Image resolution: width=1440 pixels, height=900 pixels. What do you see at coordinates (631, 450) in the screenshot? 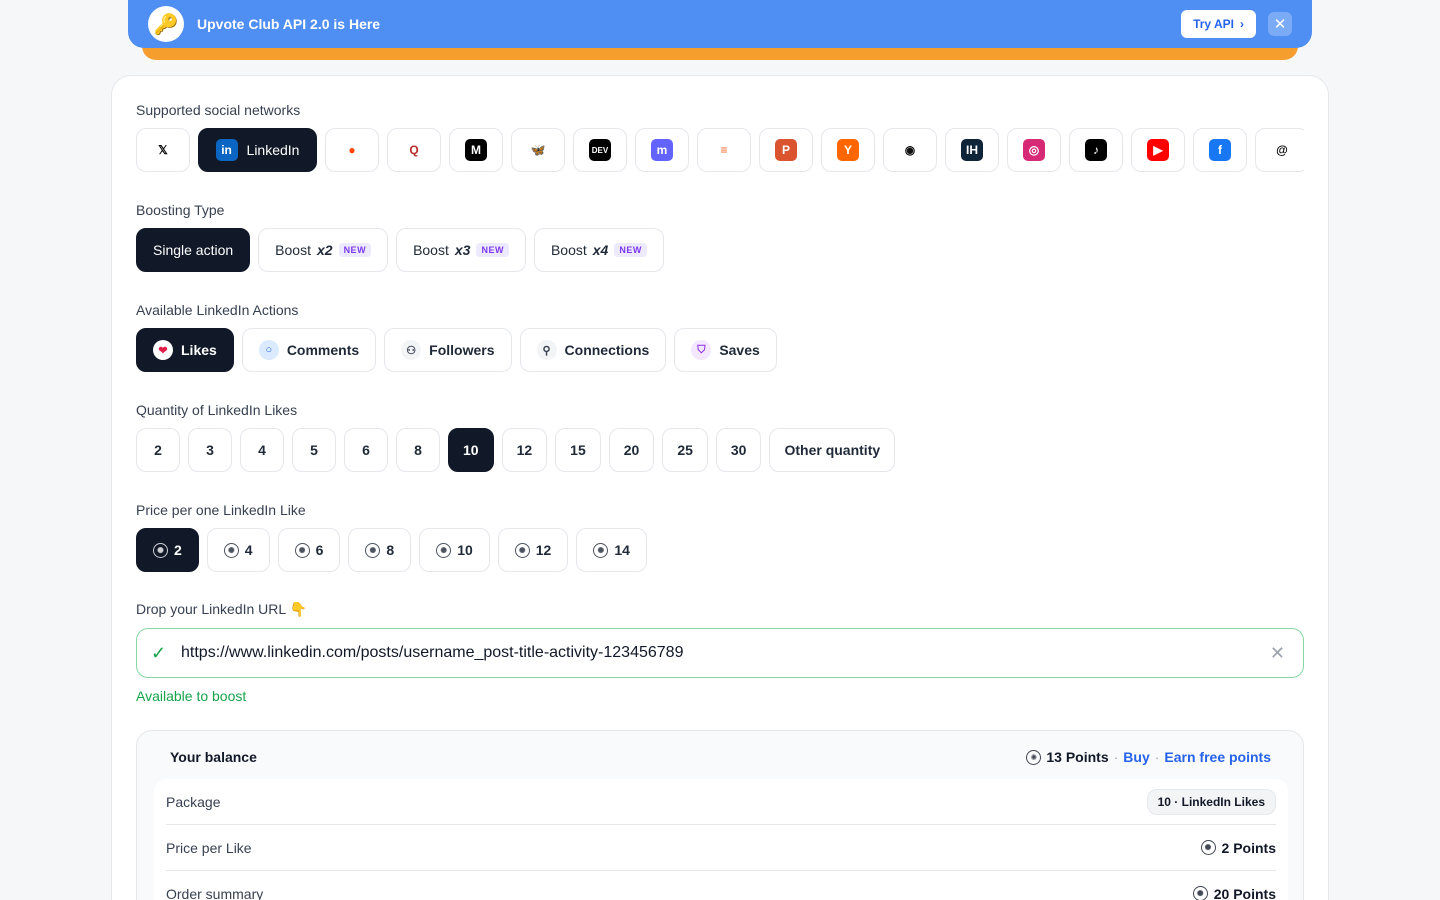
I see `quantity-option: 20` at bounding box center [631, 450].